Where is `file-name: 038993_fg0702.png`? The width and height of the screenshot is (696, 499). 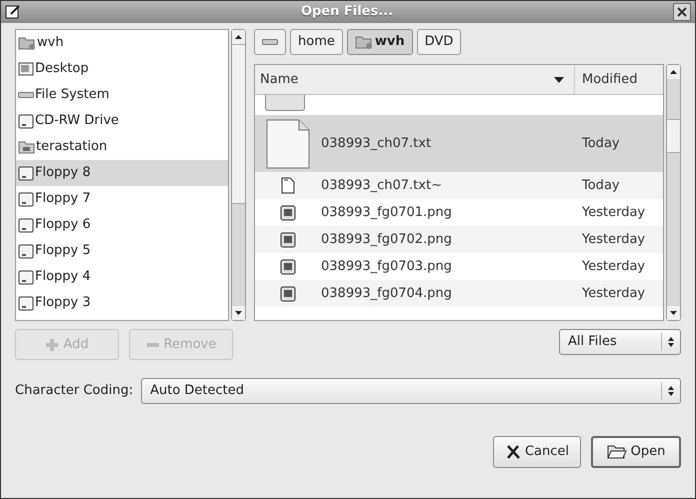
file-name: 038993_fg0702.png is located at coordinates (387, 239).